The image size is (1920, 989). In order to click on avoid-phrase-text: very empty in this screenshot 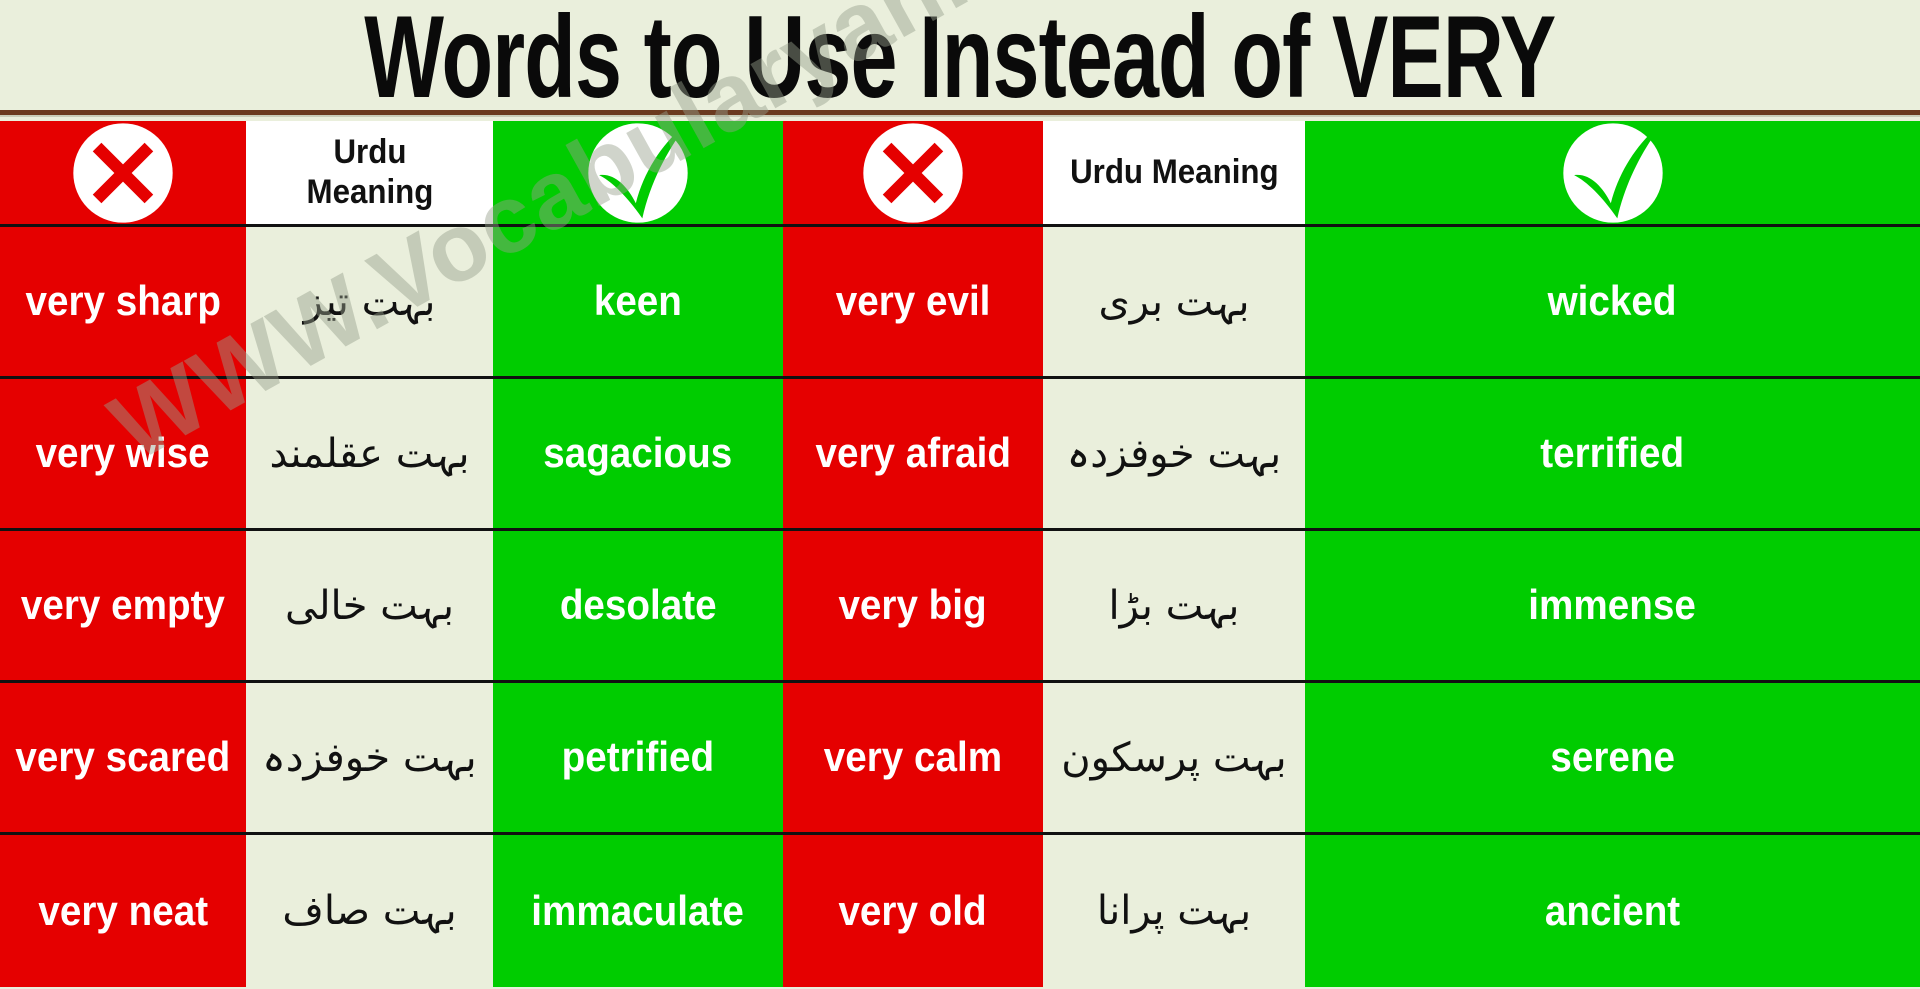, I will do `click(123, 605)`.